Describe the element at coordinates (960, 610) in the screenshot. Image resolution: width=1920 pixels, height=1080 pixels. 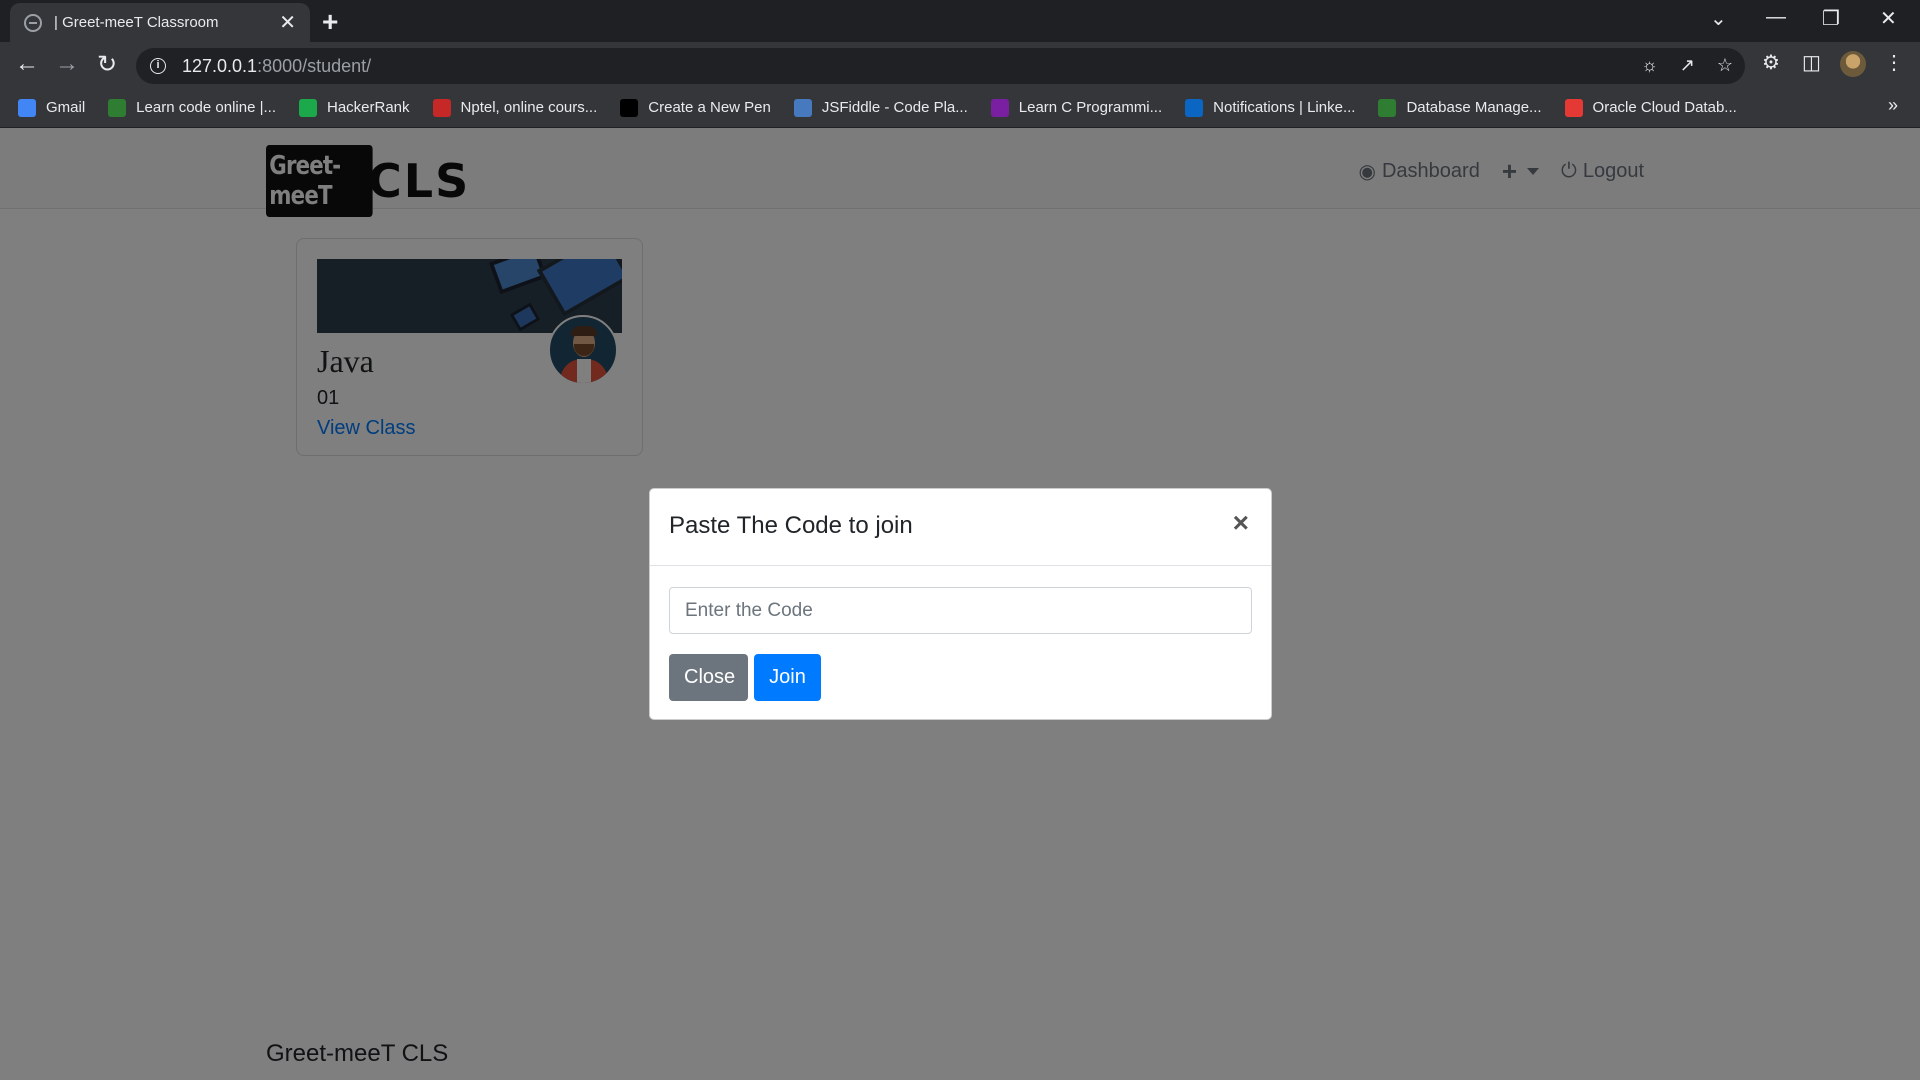
I see `class-code-input` at that location.